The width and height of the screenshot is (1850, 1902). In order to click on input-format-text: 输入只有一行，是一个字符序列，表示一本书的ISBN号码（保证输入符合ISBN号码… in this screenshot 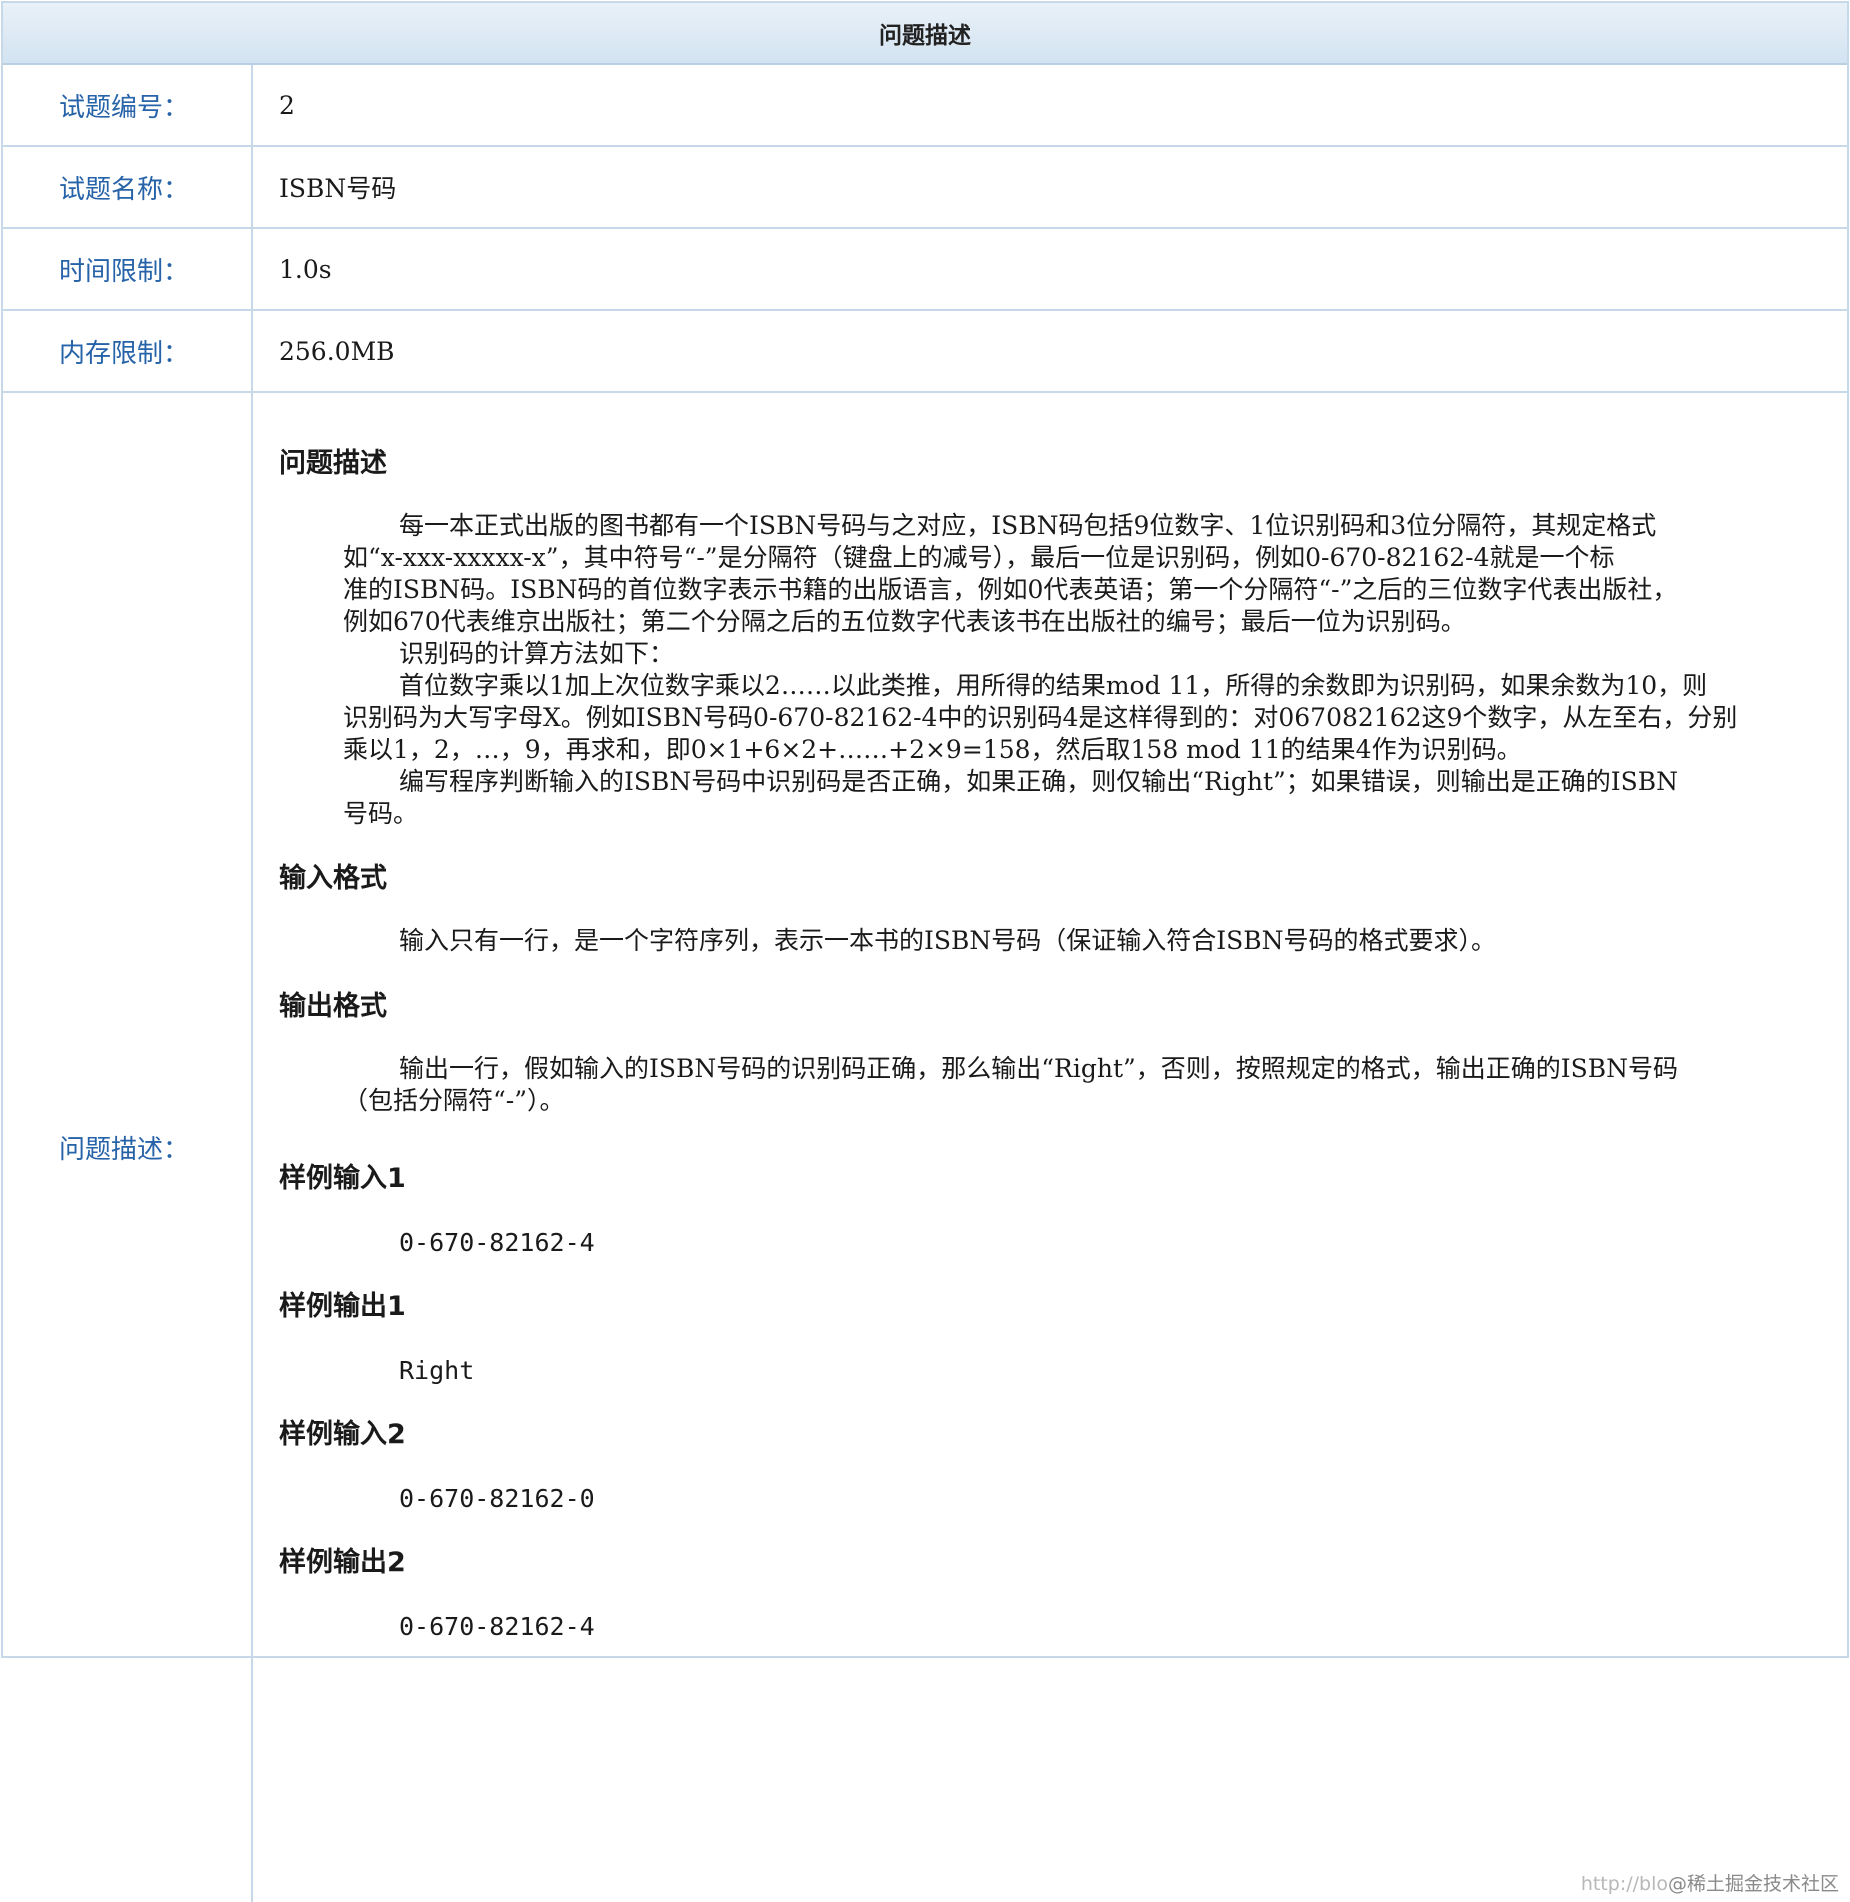, I will do `click(948, 940)`.